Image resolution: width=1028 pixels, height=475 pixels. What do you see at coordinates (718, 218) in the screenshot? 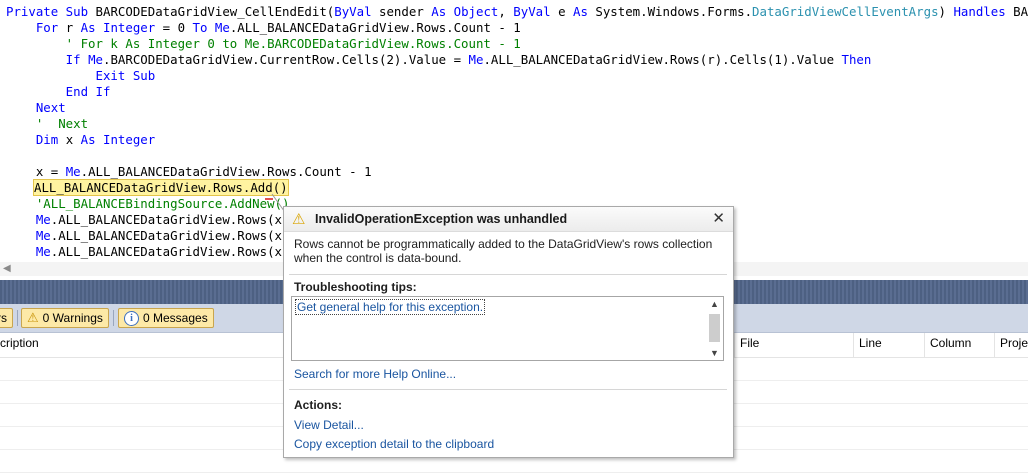
I see `close-icon: ✕` at bounding box center [718, 218].